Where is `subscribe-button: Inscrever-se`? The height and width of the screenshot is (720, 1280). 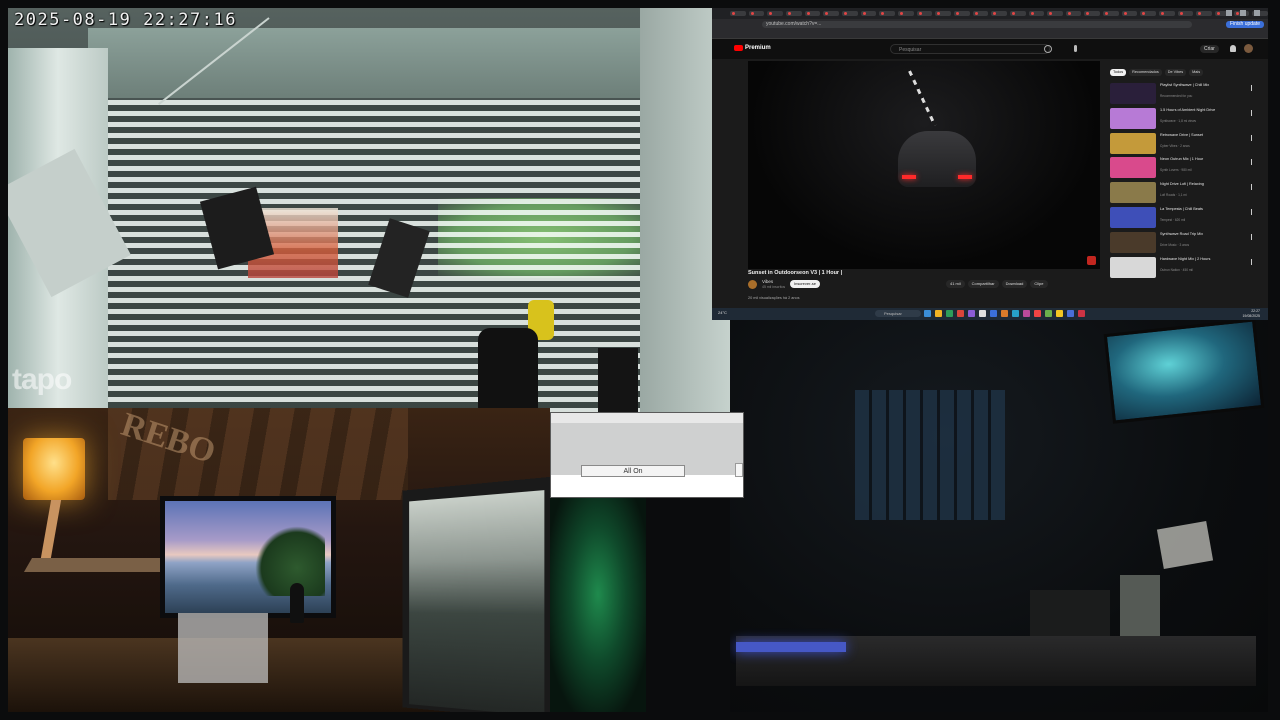
subscribe-button: Inscrever-se is located at coordinates (805, 284).